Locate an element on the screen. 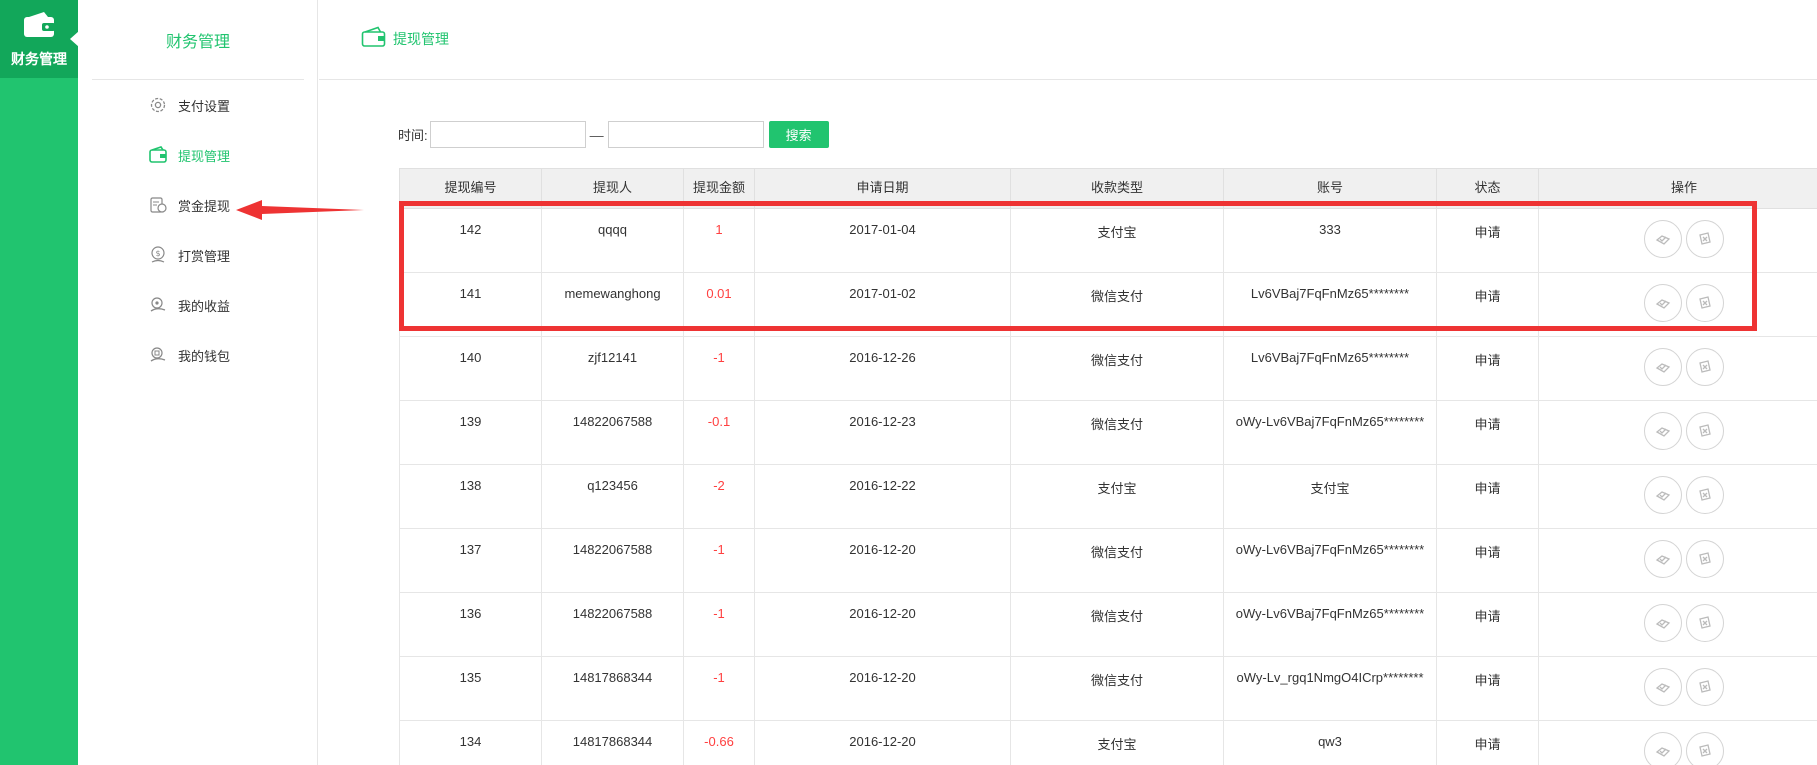 This screenshot has width=1817, height=765. cell-date: 2017-01-04 is located at coordinates (882, 240).